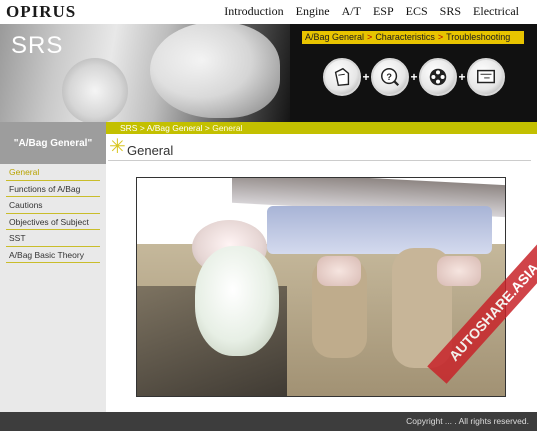 The image size is (537, 431). I want to click on nav-srs: SRS, so click(450, 11).